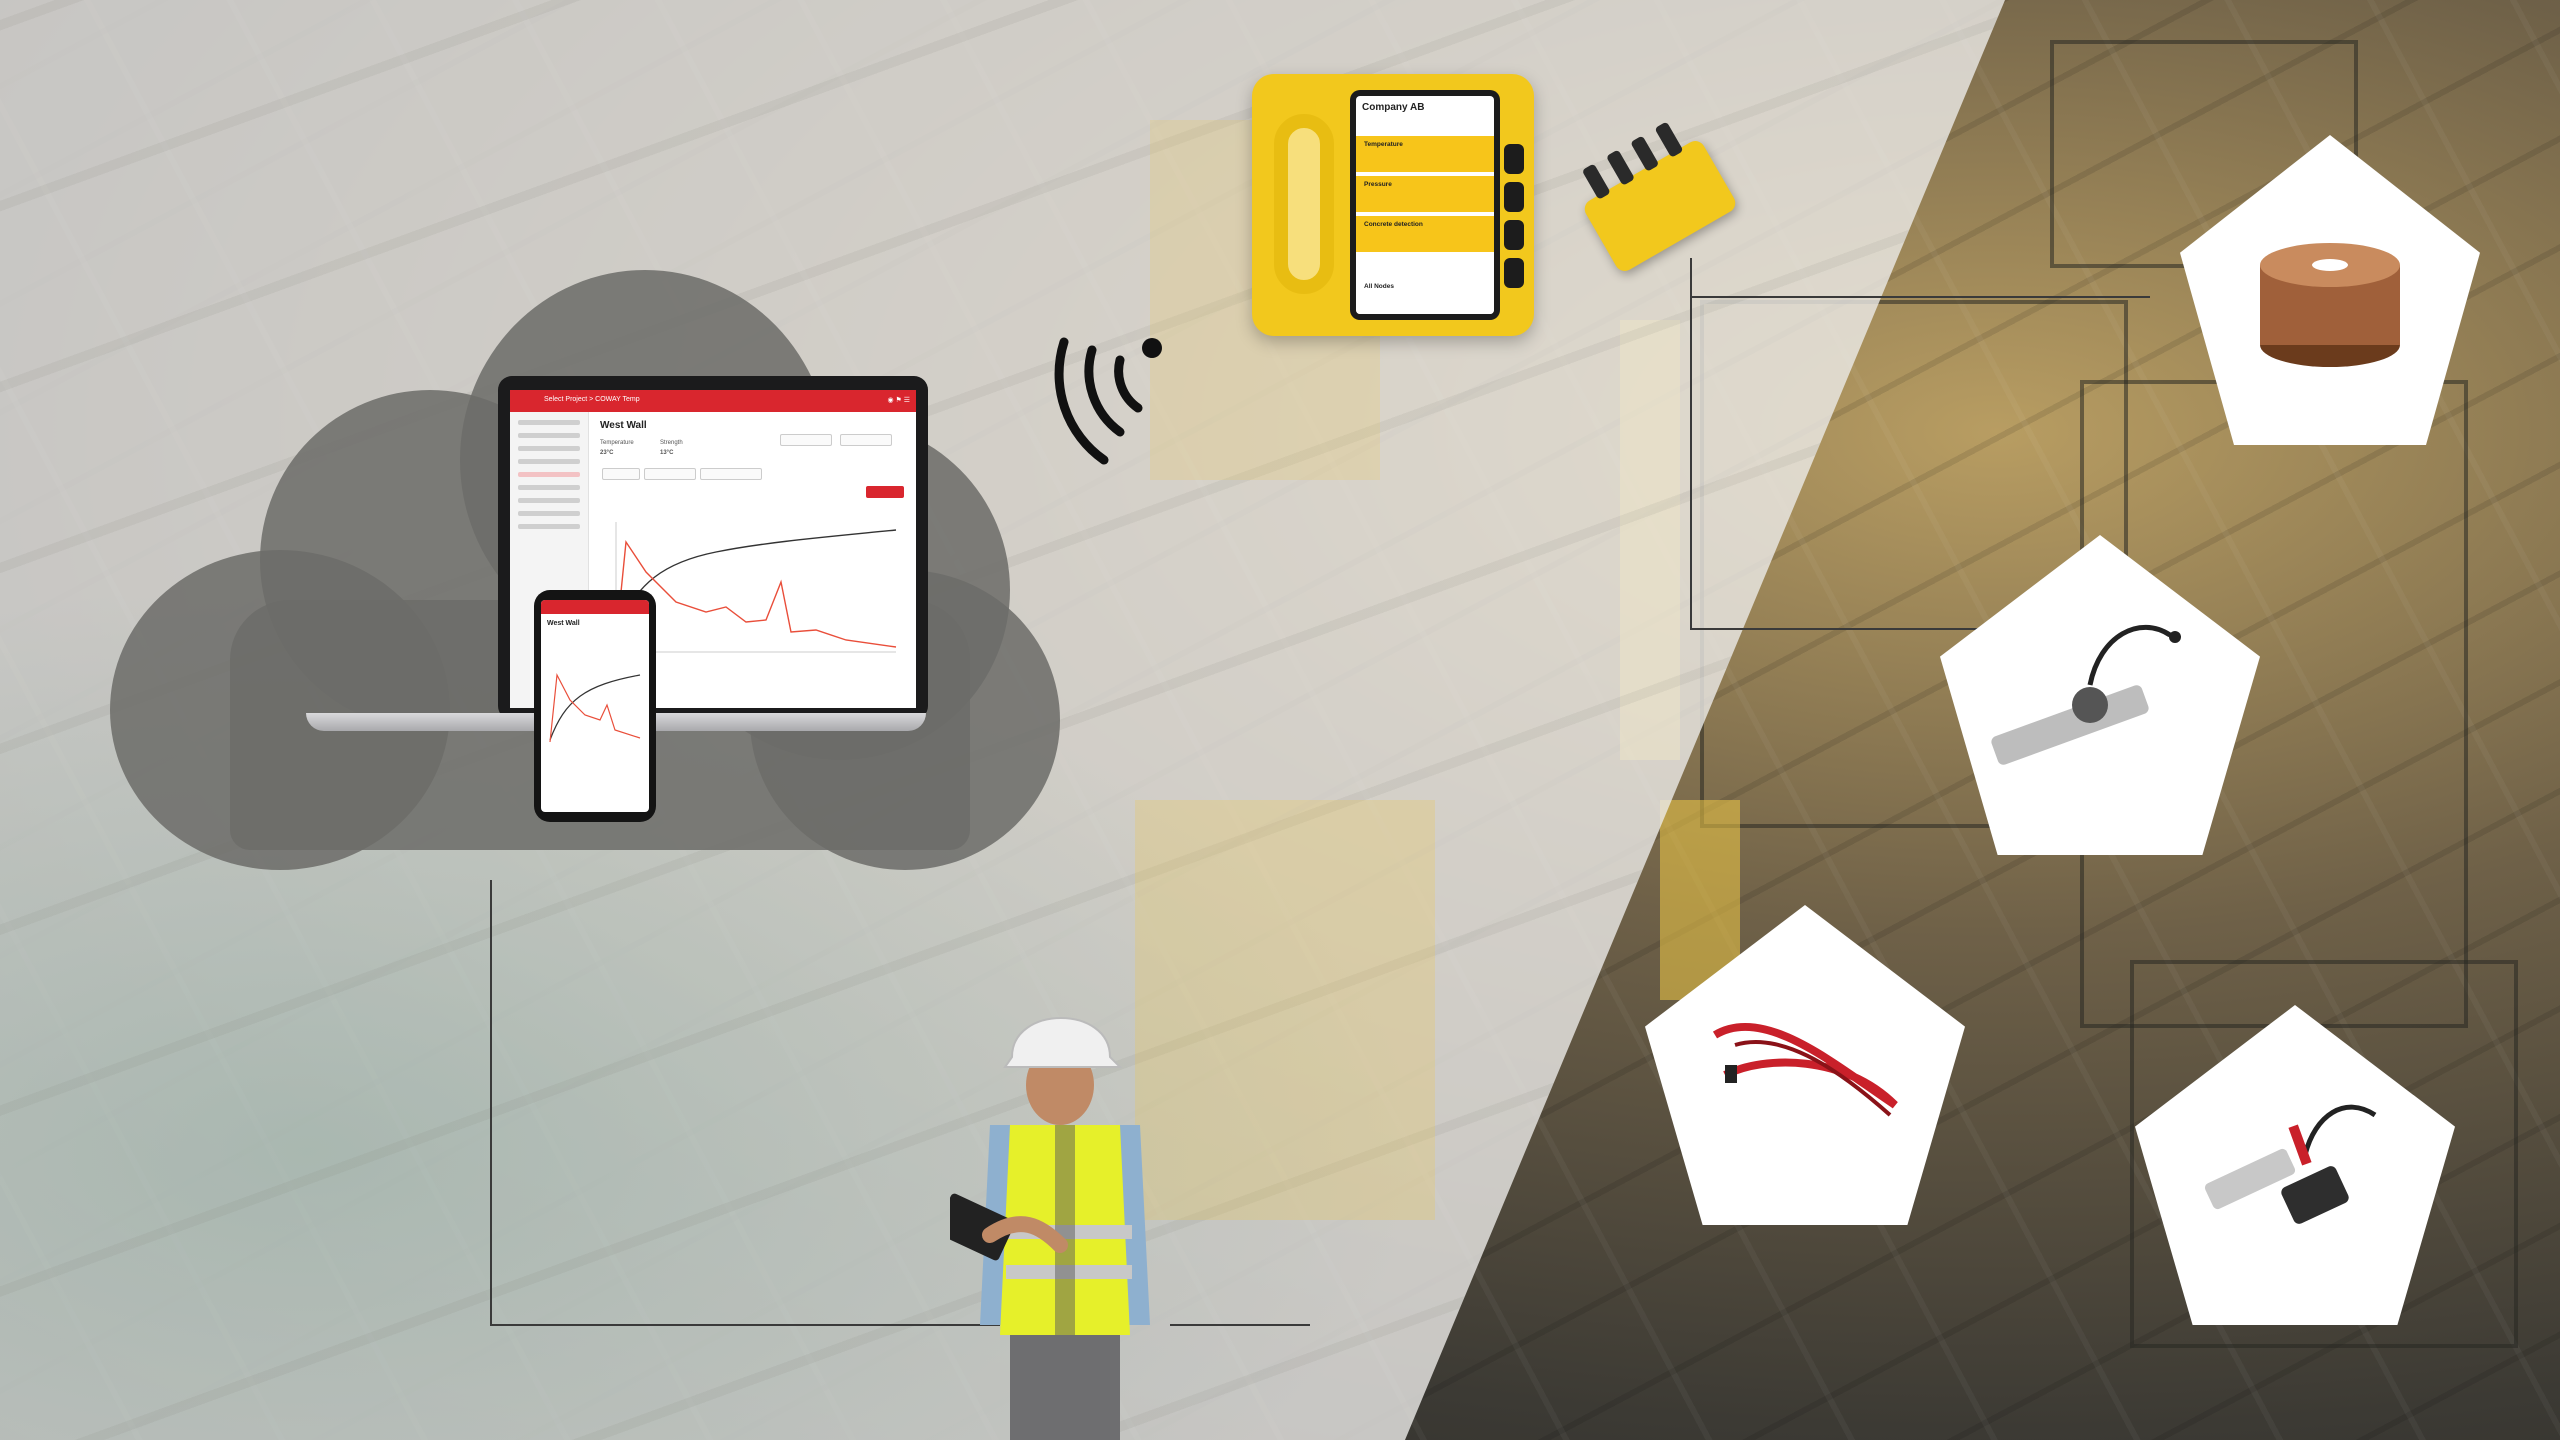 This screenshot has height=1440, width=2560. Describe the element at coordinates (1285, 1010) in the screenshot. I see `formwork-faded` at that location.